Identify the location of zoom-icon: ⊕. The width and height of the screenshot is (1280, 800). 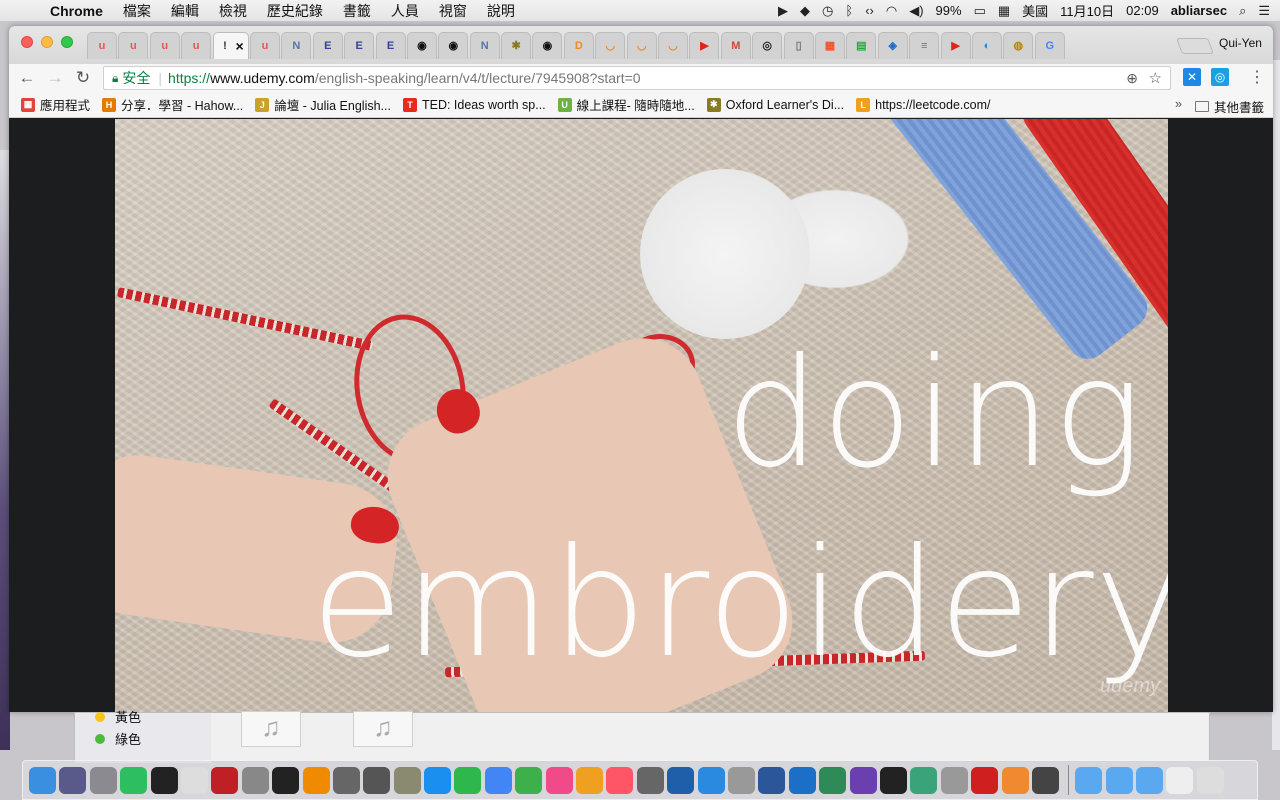
(1132, 78).